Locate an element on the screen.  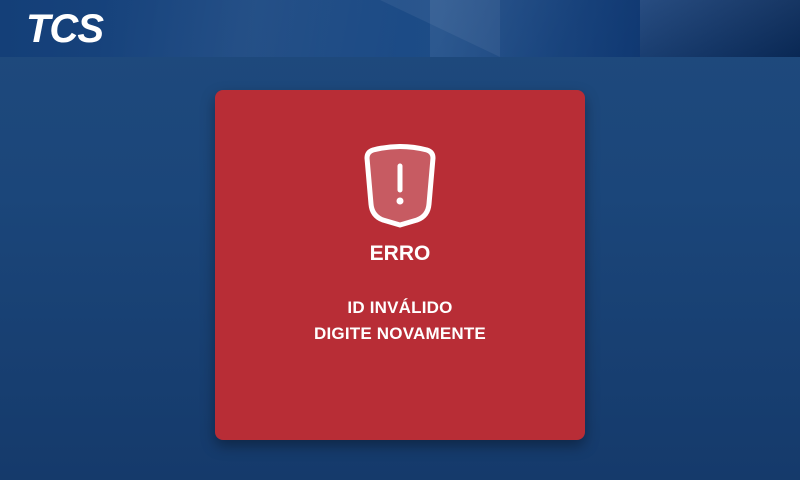
error-message-line-2: DIGITE NOVAMENTE is located at coordinates (400, 333).